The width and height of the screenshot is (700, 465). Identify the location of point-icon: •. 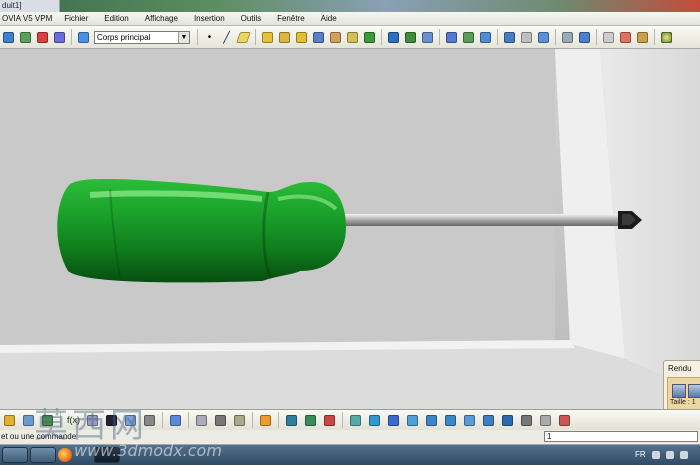
(209, 37).